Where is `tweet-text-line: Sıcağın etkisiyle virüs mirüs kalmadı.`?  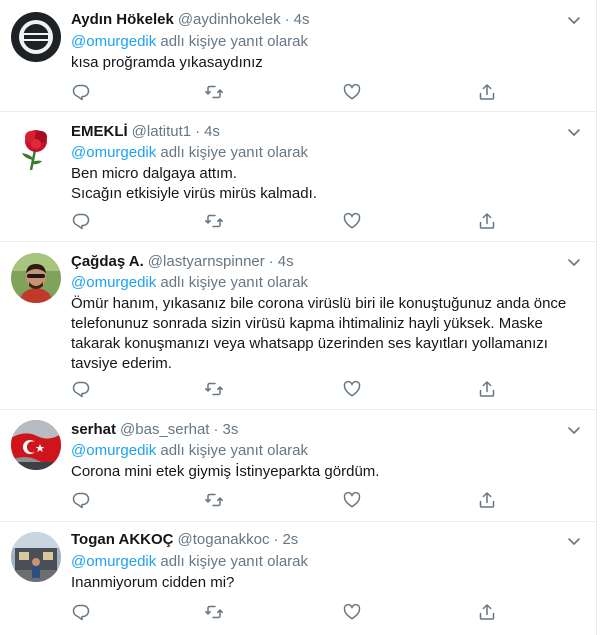 tweet-text-line: Sıcağın etkisiyle virüs mirüs kalmadı. is located at coordinates (194, 193).